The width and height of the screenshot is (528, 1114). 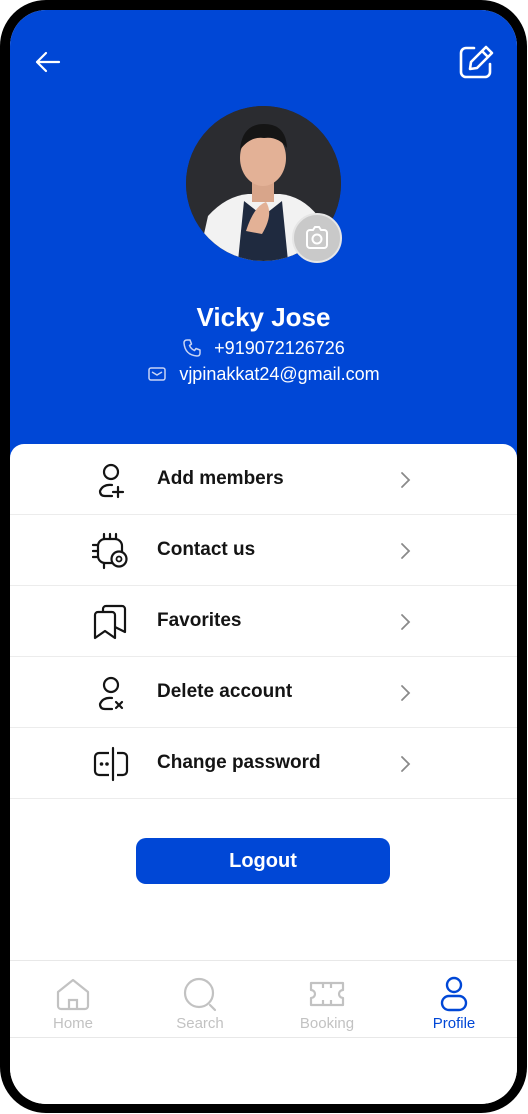 What do you see at coordinates (192, 348) in the screenshot?
I see `phone-icon` at bounding box center [192, 348].